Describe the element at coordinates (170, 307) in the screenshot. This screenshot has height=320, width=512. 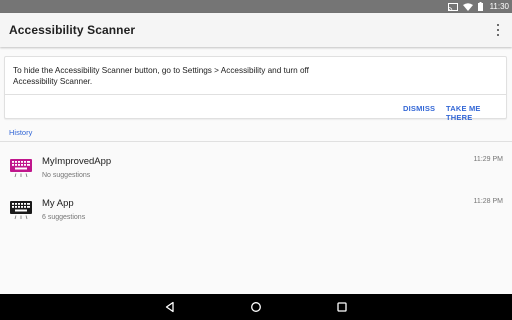
I see `back-icon` at that location.